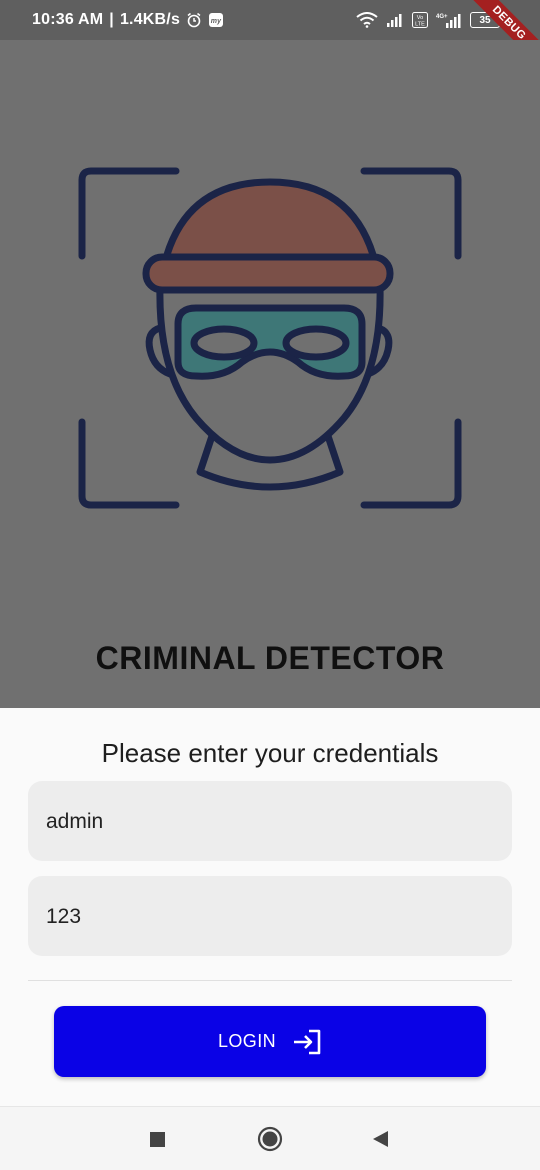 This screenshot has height=1170, width=540. Describe the element at coordinates (270, 753) in the screenshot. I see `credentials-prompt: Please enter your credentials` at that location.